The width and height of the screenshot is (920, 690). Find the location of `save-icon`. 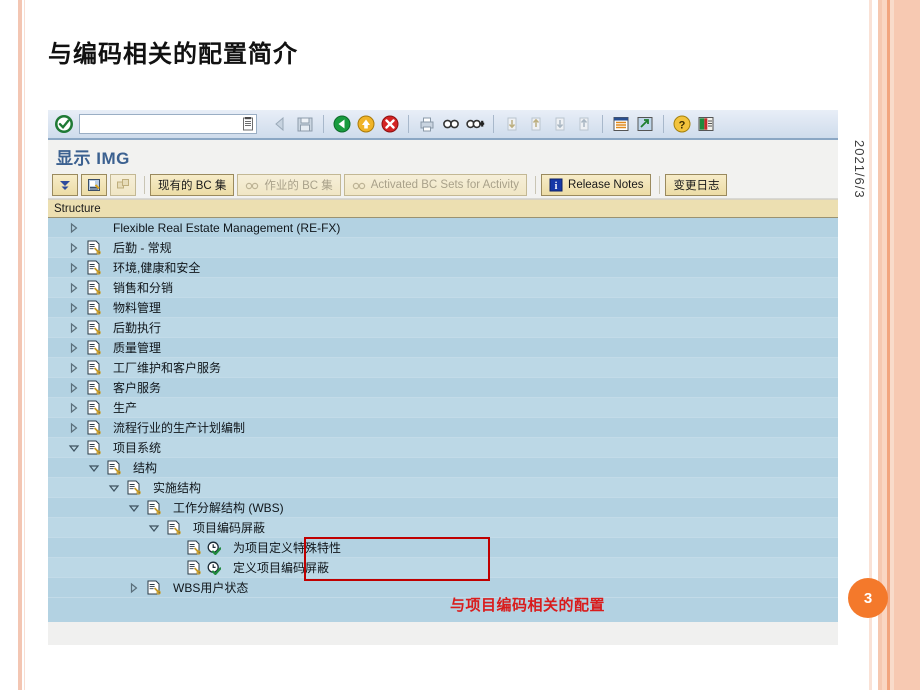

save-icon is located at coordinates (305, 124).